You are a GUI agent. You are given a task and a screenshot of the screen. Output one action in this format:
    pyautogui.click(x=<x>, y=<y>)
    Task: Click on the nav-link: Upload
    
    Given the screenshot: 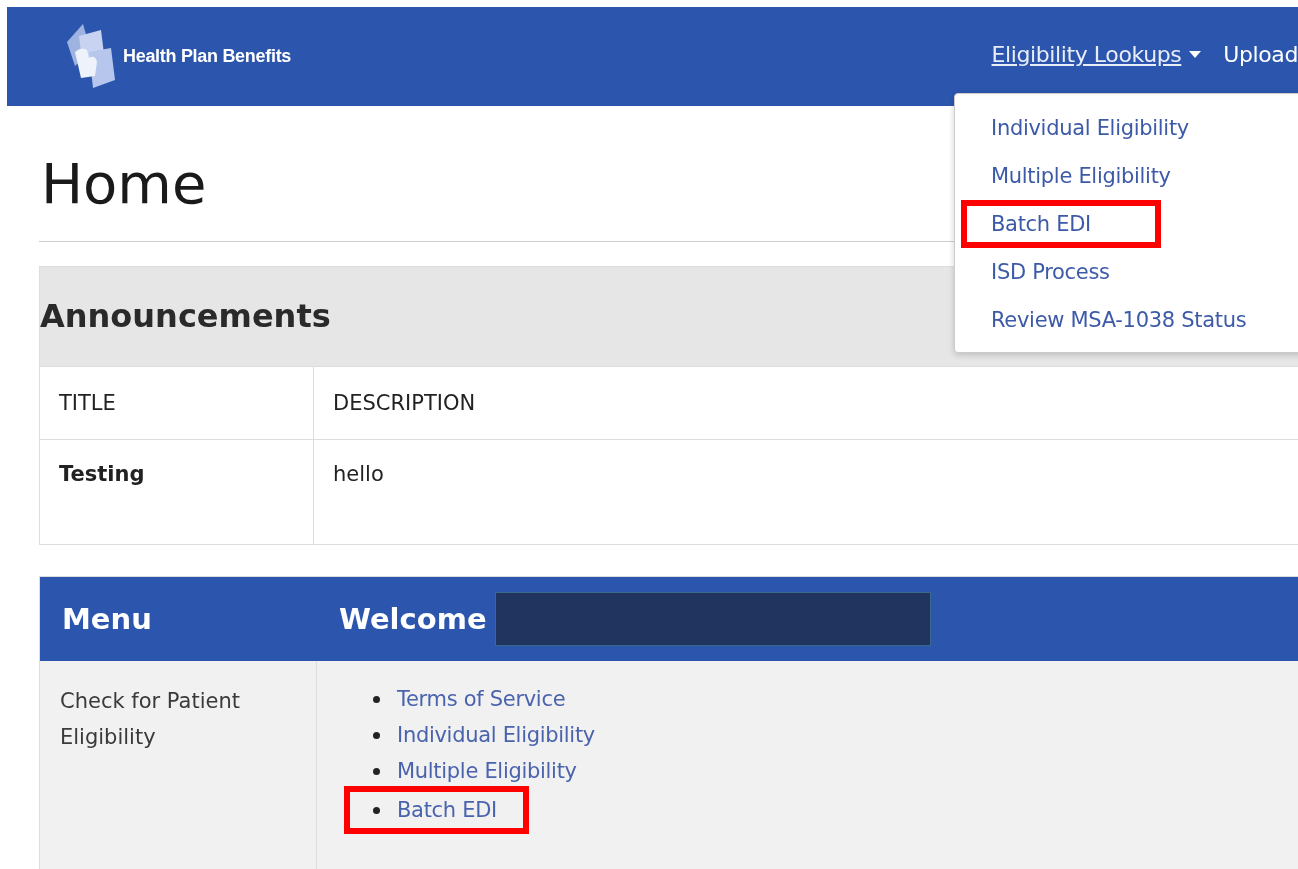 What is the action you would take?
    pyautogui.click(x=1260, y=54)
    